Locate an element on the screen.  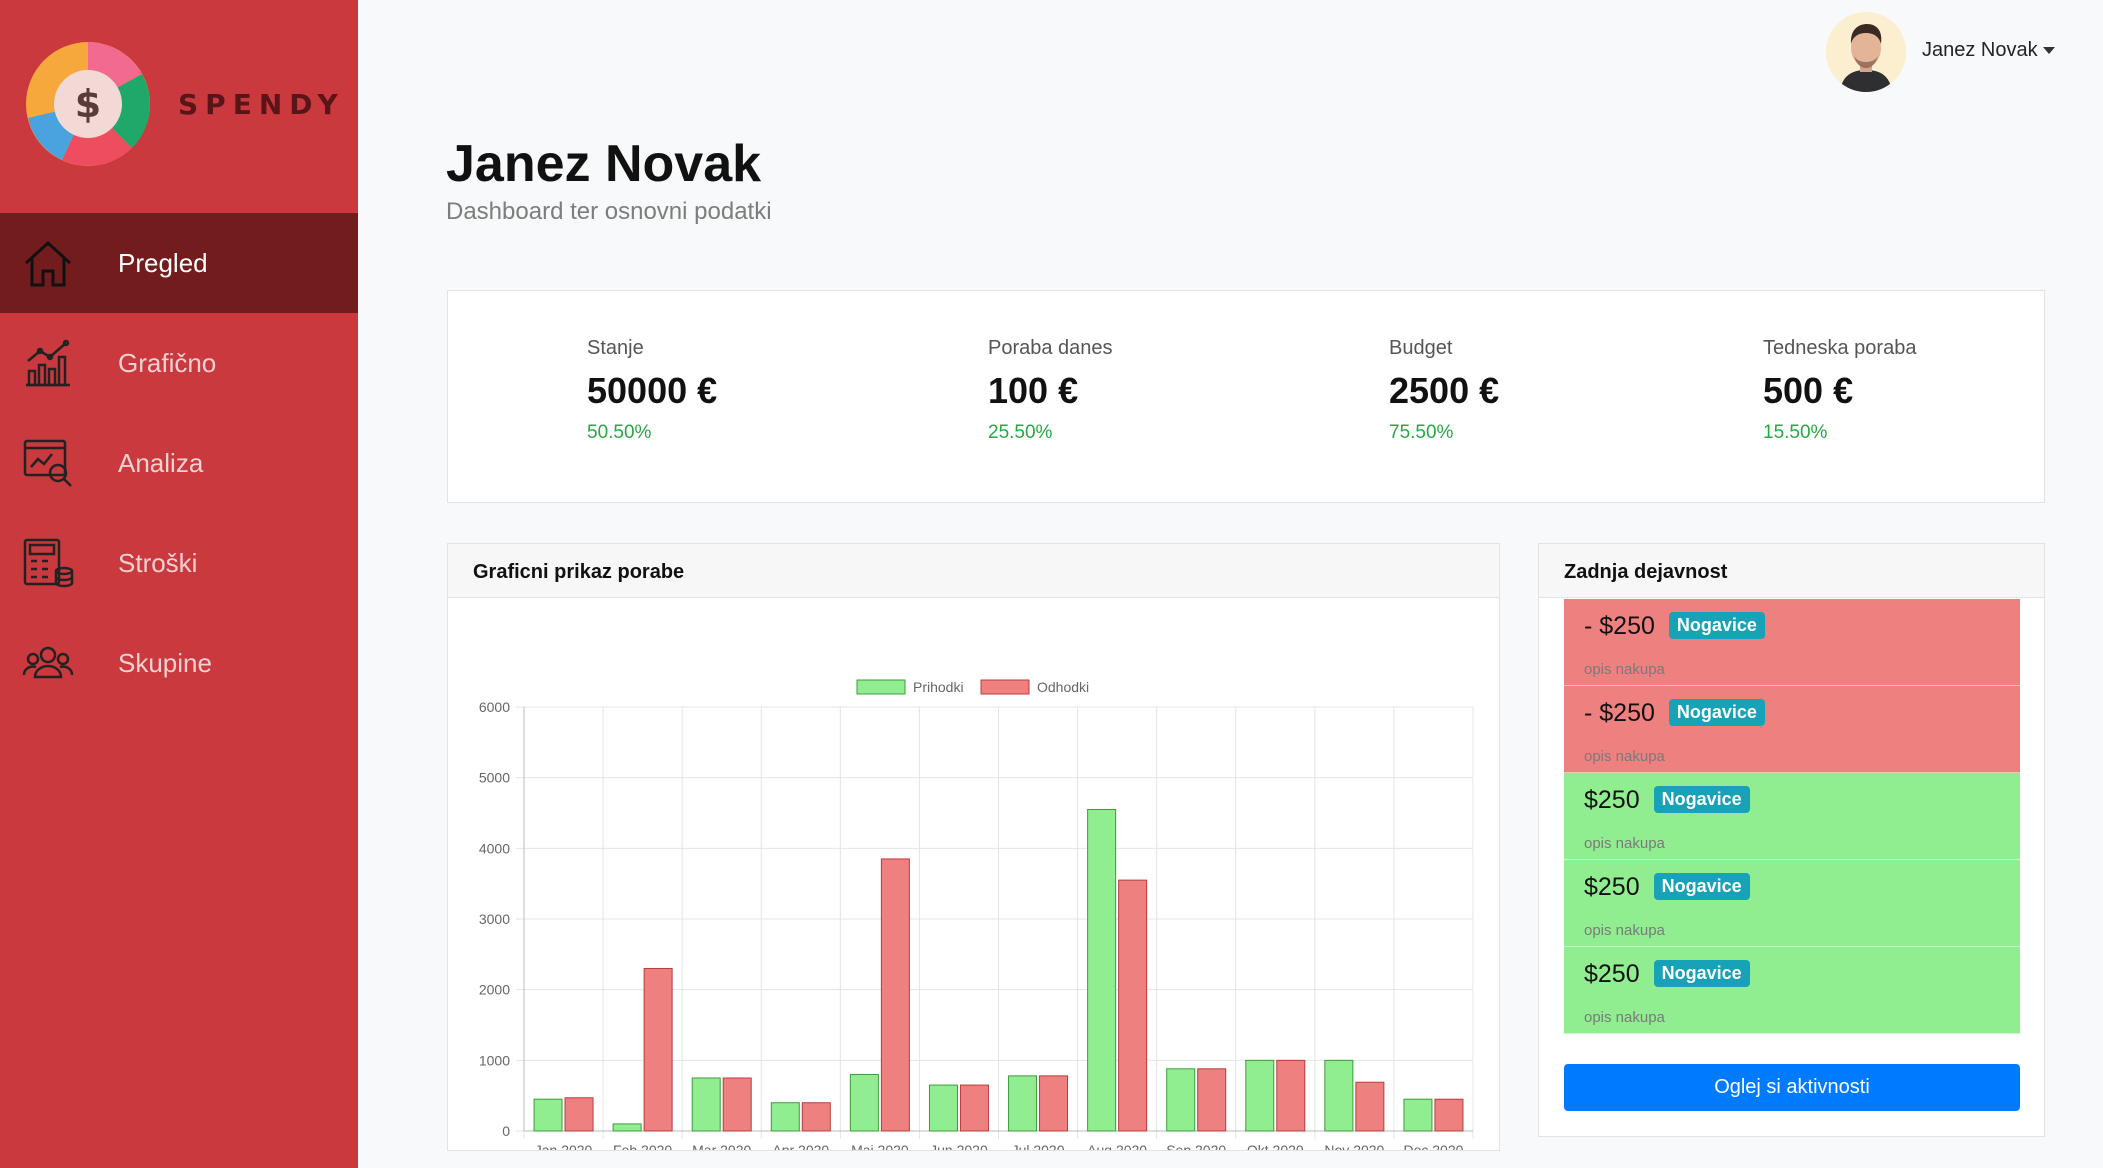
sidebar-item-label: Analiza is located at coordinates (161, 462).